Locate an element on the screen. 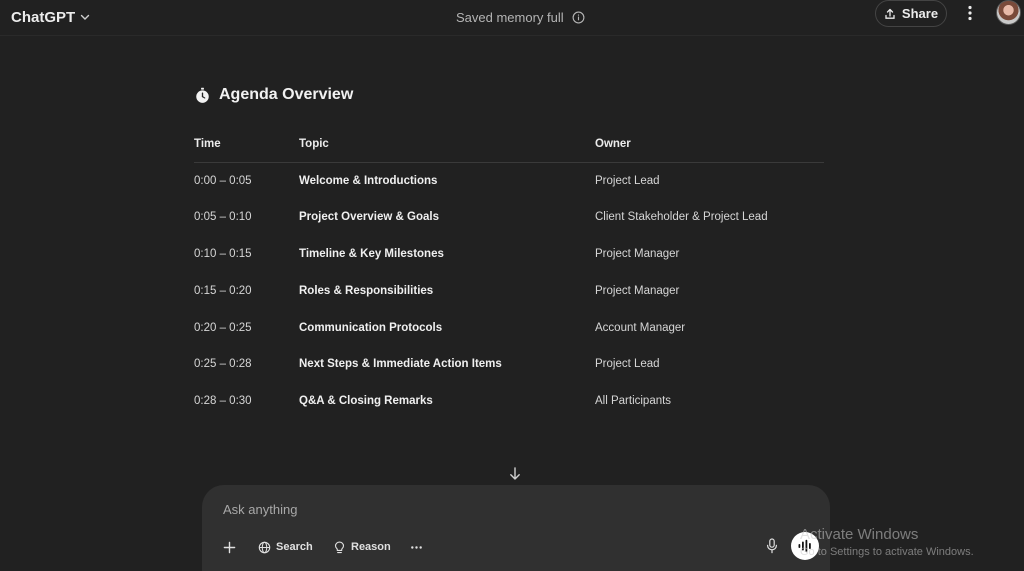 The image size is (1024, 571). more-options-button is located at coordinates (970, 13).